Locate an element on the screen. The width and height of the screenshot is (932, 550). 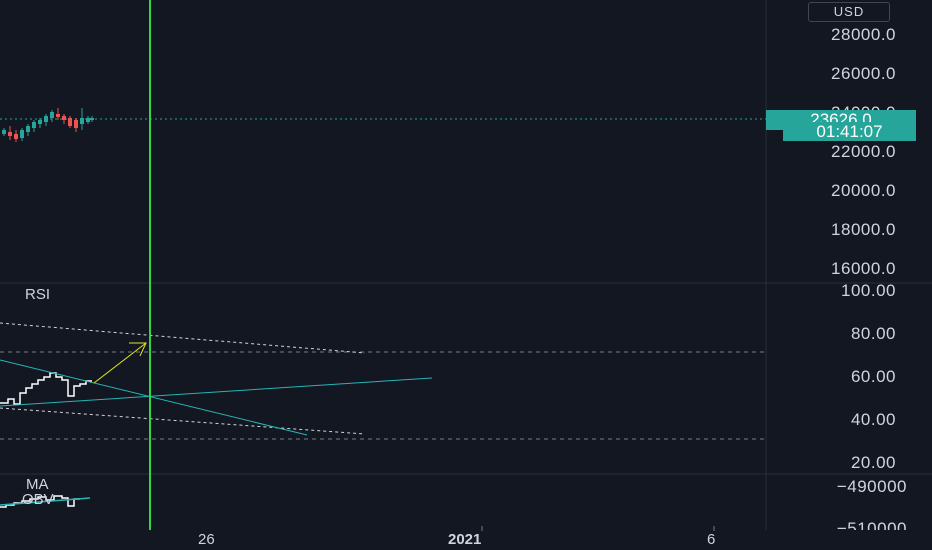
price-axis-label: 22000.0 is located at coordinates (863, 151).